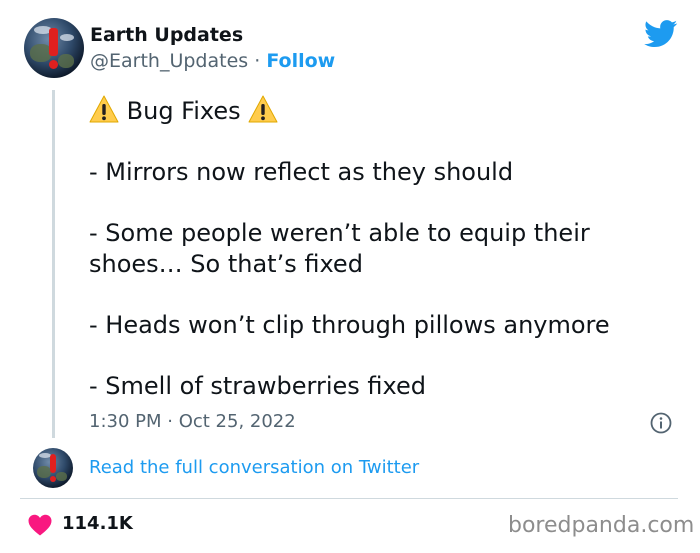 This screenshot has height=553, width=700. What do you see at coordinates (301, 172) in the screenshot?
I see `tweet-line: - Mirrors now reflect as they should` at bounding box center [301, 172].